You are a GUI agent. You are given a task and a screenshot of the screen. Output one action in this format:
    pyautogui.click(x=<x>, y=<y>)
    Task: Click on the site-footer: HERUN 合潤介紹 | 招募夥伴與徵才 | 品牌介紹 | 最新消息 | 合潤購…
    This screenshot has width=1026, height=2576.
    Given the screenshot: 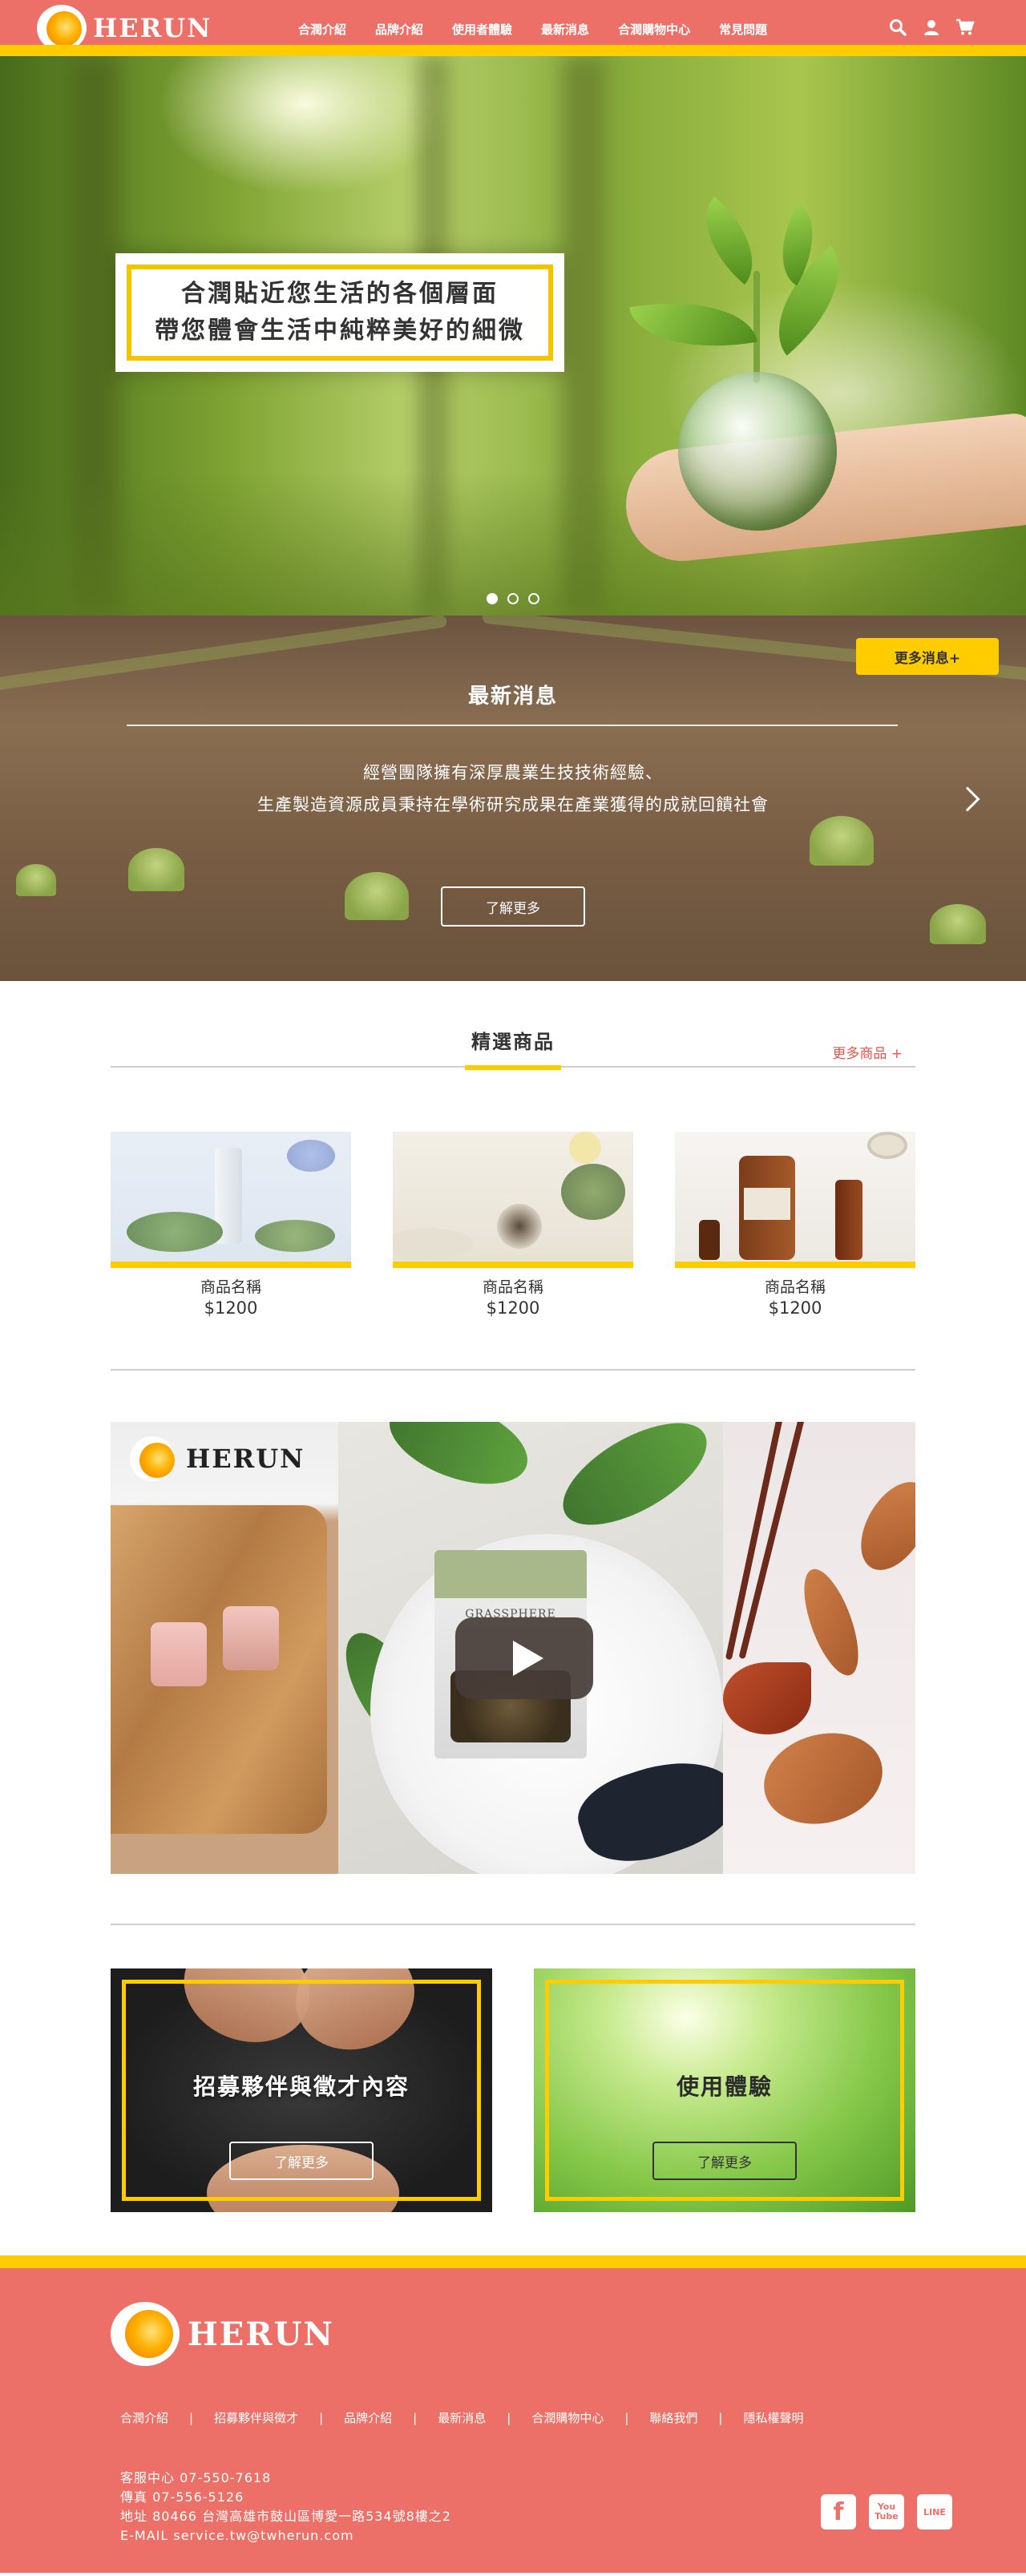 What is the action you would take?
    pyautogui.click(x=513, y=2414)
    